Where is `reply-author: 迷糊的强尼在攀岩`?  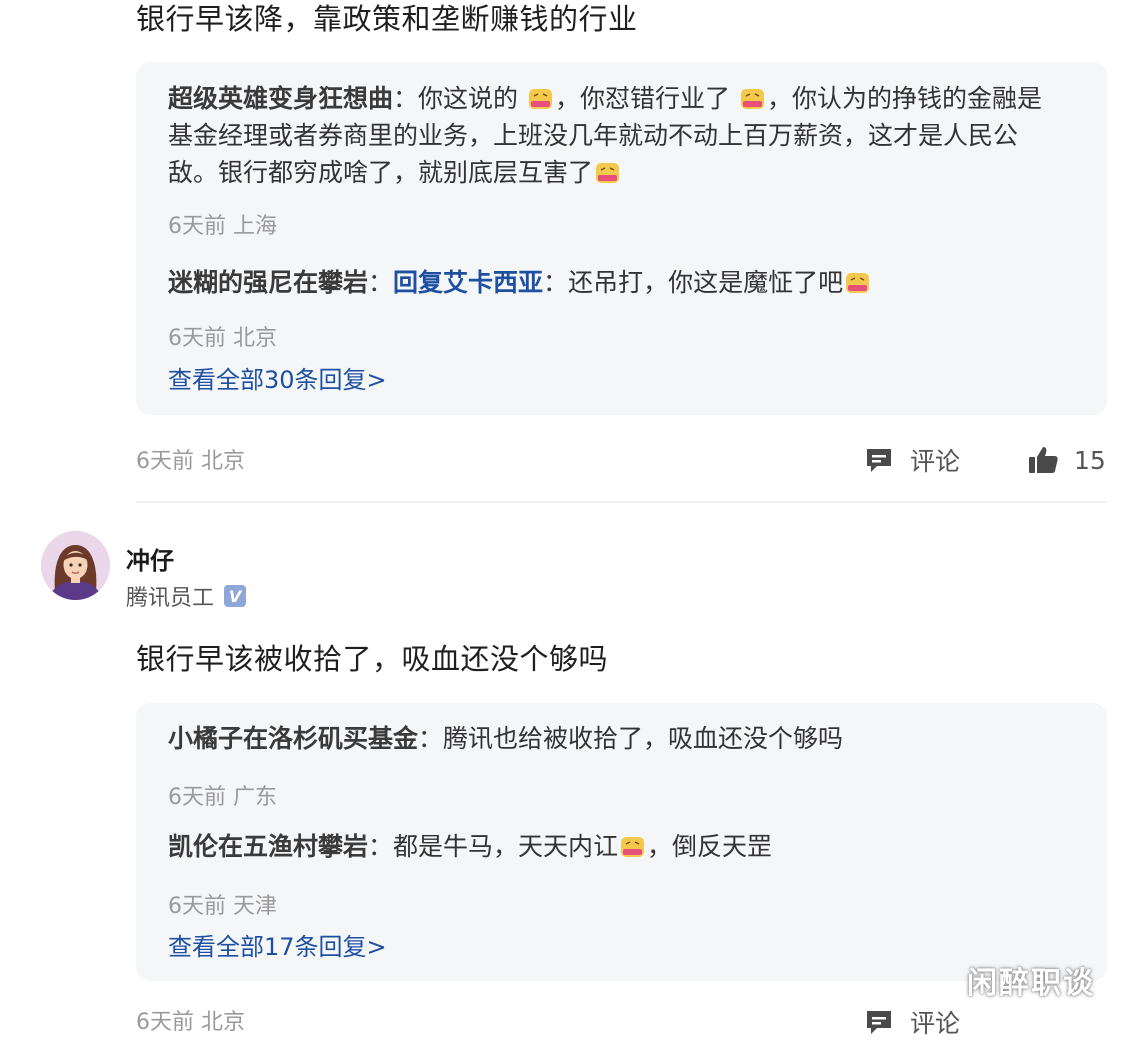 reply-author: 迷糊的强尼在攀岩 is located at coordinates (268, 282).